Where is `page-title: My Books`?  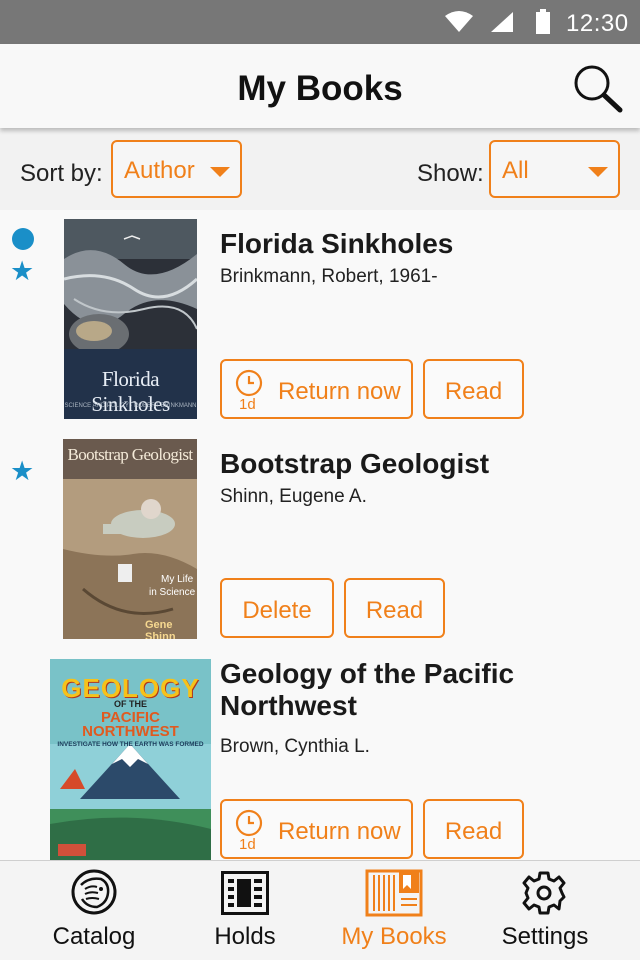
page-title: My Books is located at coordinates (320, 88).